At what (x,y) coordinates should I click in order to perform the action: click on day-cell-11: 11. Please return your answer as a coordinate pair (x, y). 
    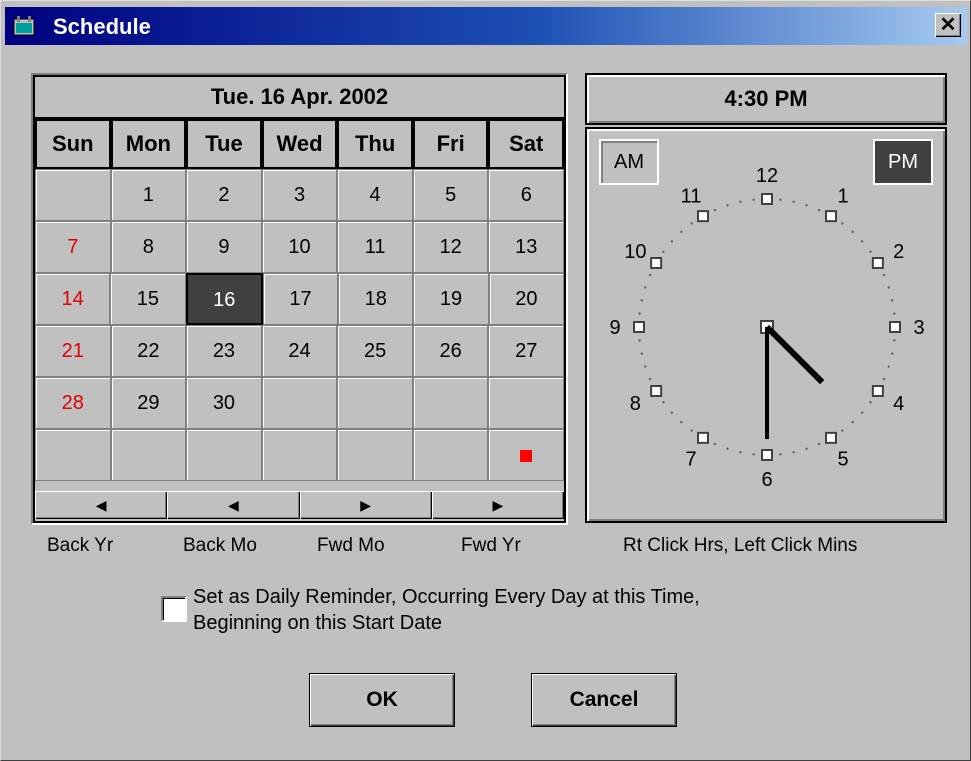
    Looking at the image, I should click on (375, 247).